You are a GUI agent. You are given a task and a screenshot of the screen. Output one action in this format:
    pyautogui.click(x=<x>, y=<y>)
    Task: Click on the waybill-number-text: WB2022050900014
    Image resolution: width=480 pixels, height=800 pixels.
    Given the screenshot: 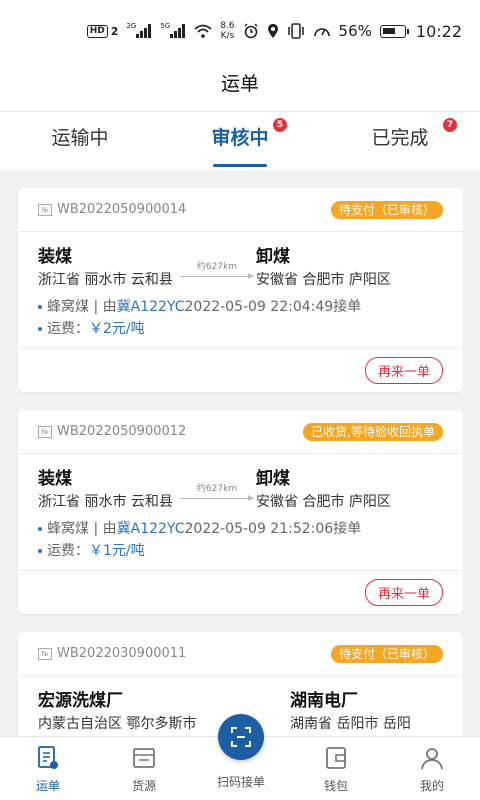 What is the action you would take?
    pyautogui.click(x=122, y=209)
    